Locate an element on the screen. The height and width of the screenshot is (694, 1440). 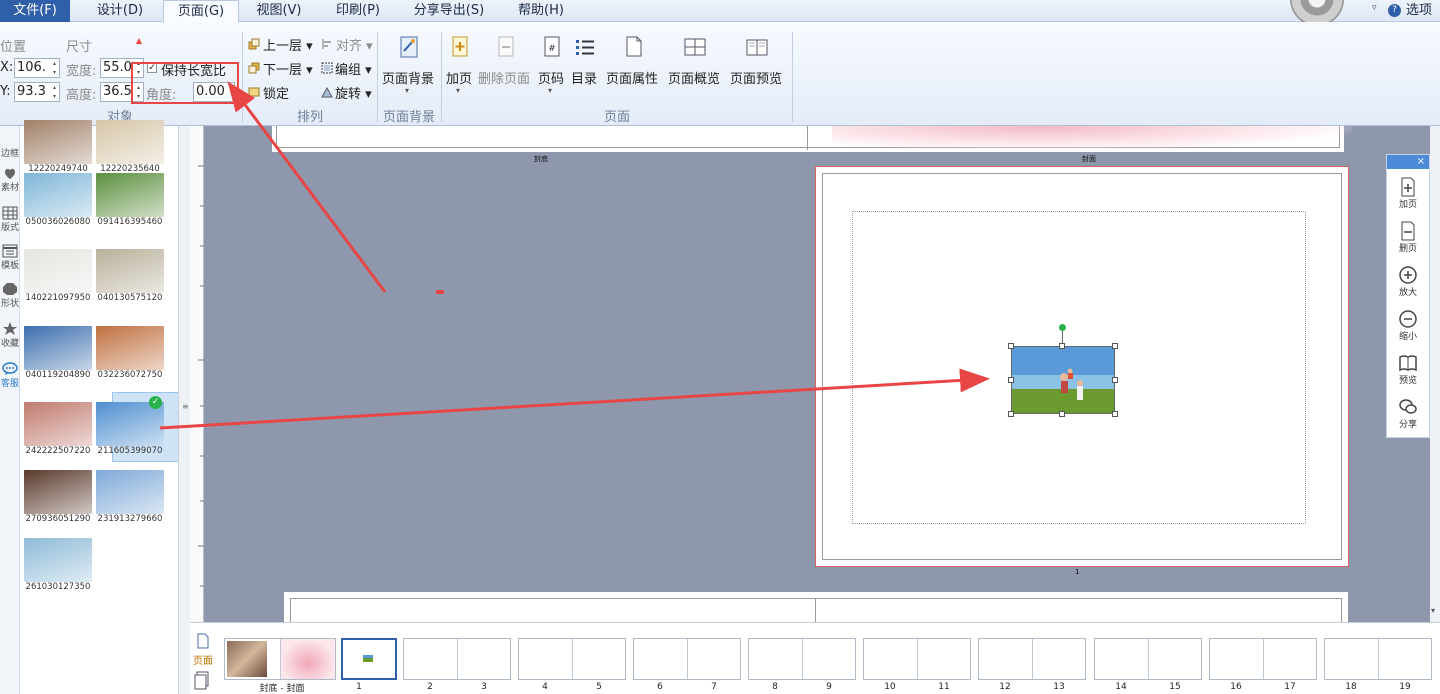
photo-filename: 211605399070 is located at coordinates (130, 451).